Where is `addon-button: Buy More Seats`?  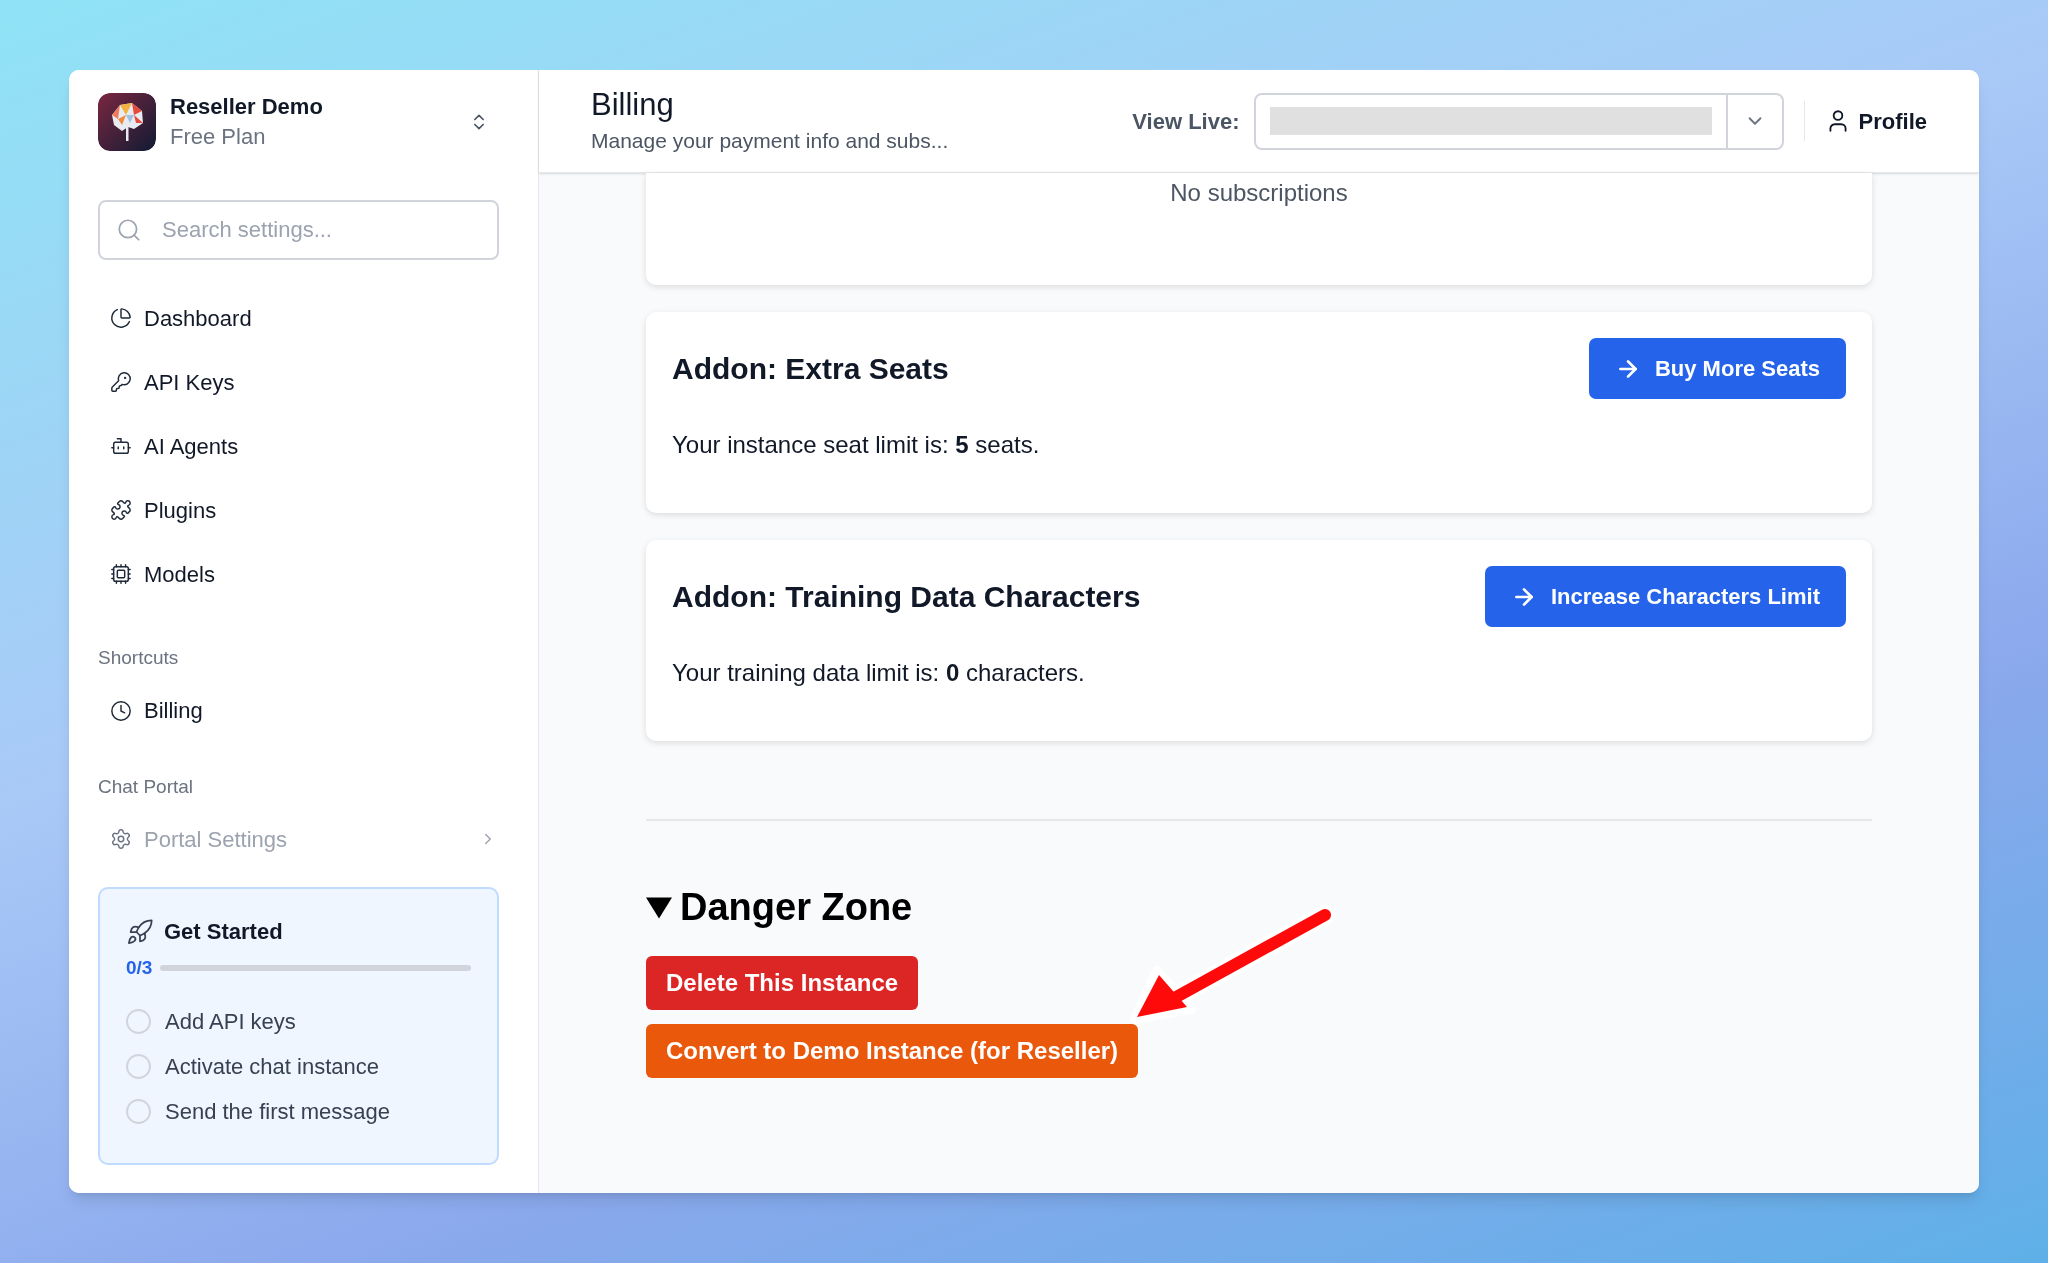
addon-button: Buy More Seats is located at coordinates (1717, 368).